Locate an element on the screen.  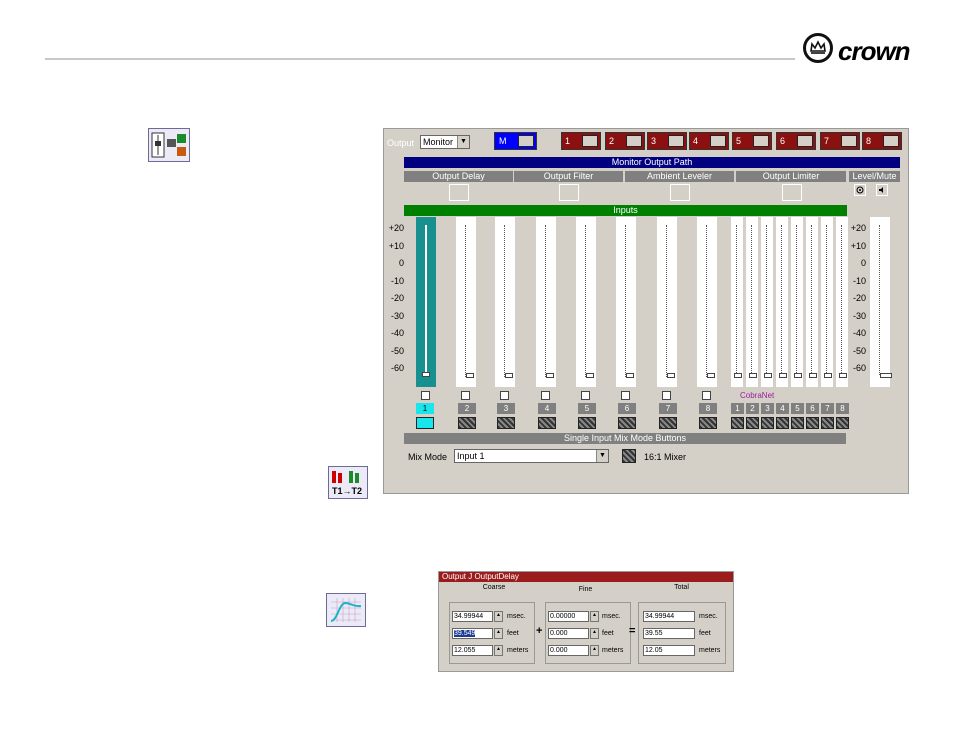
mix-mode-select: Input 1 ▼ is located at coordinates (531, 456).